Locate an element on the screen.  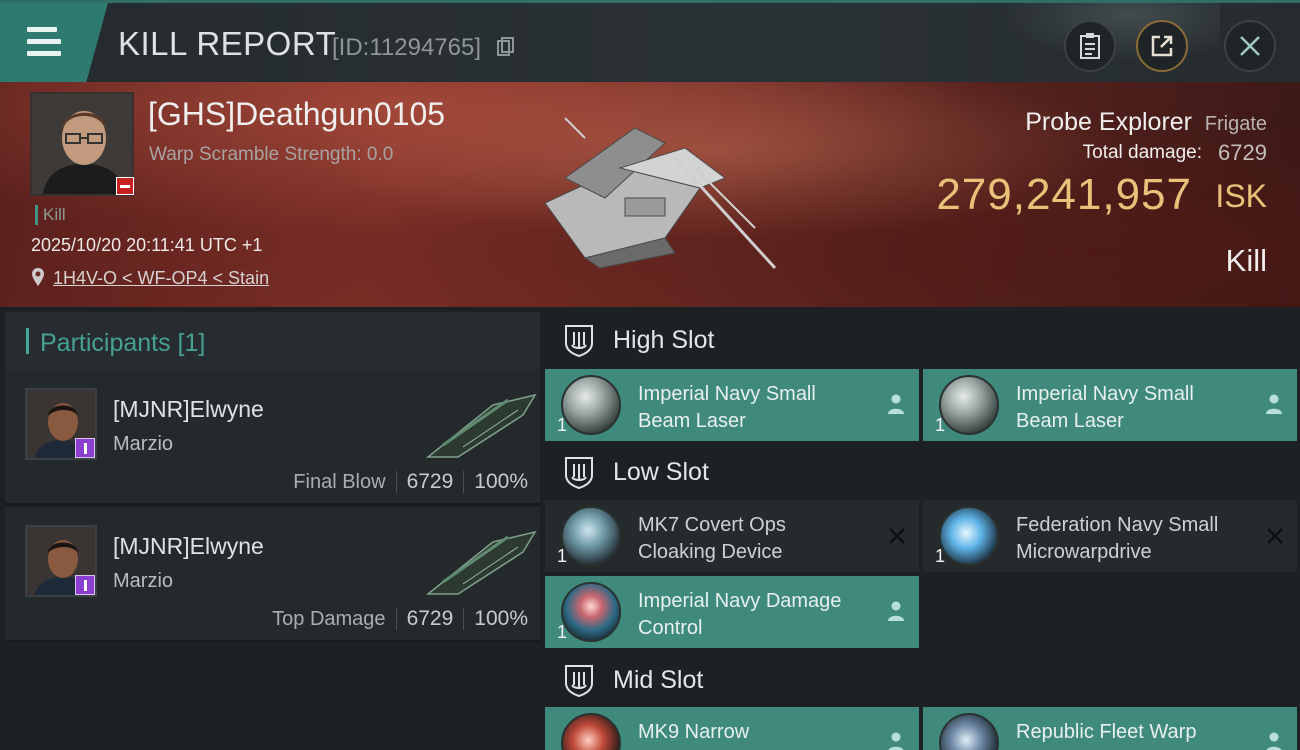
total-damage-label: Total damage: is located at coordinates (1142, 152).